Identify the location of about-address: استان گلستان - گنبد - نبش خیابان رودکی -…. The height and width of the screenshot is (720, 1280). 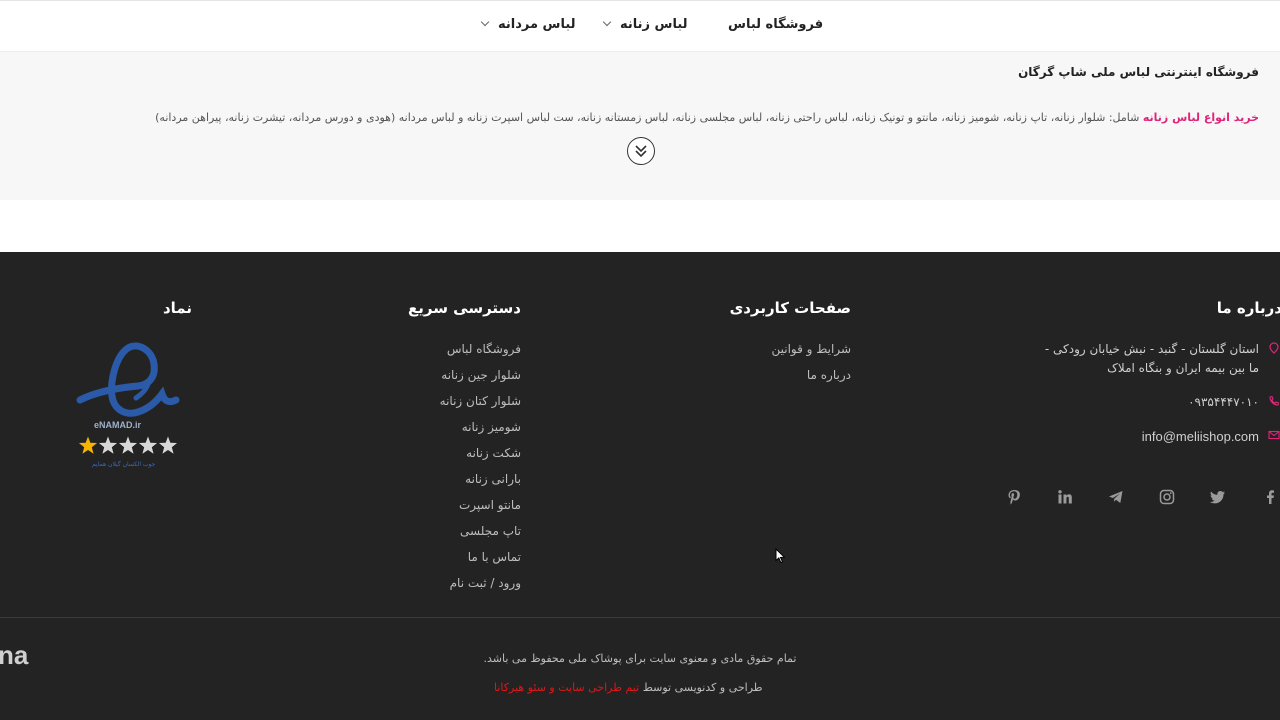
(1161, 359).